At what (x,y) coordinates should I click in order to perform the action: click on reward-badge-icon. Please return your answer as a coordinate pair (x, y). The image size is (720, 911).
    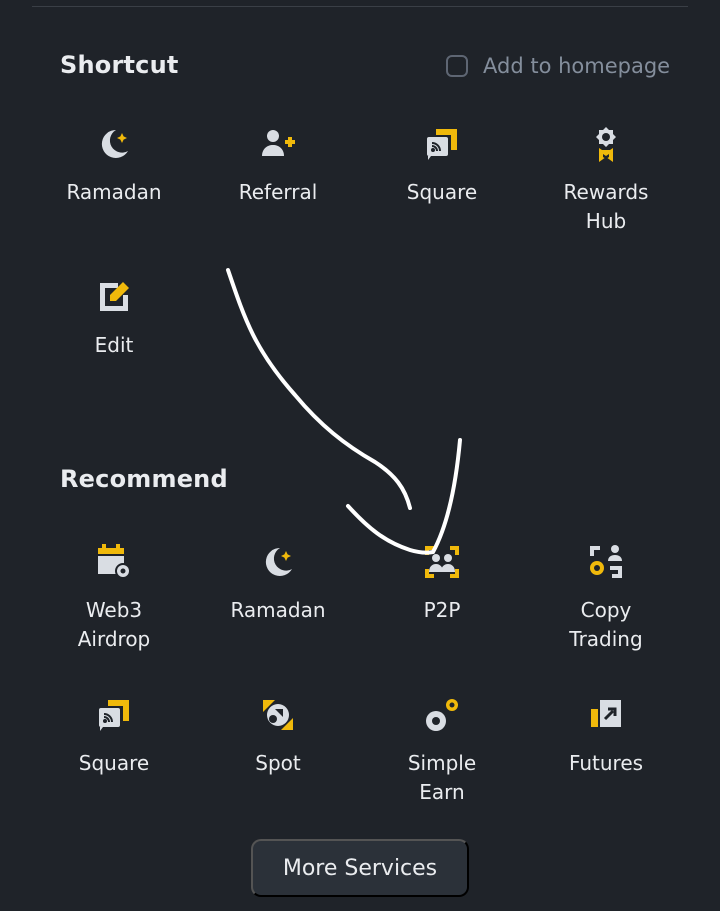
    Looking at the image, I should click on (606, 144).